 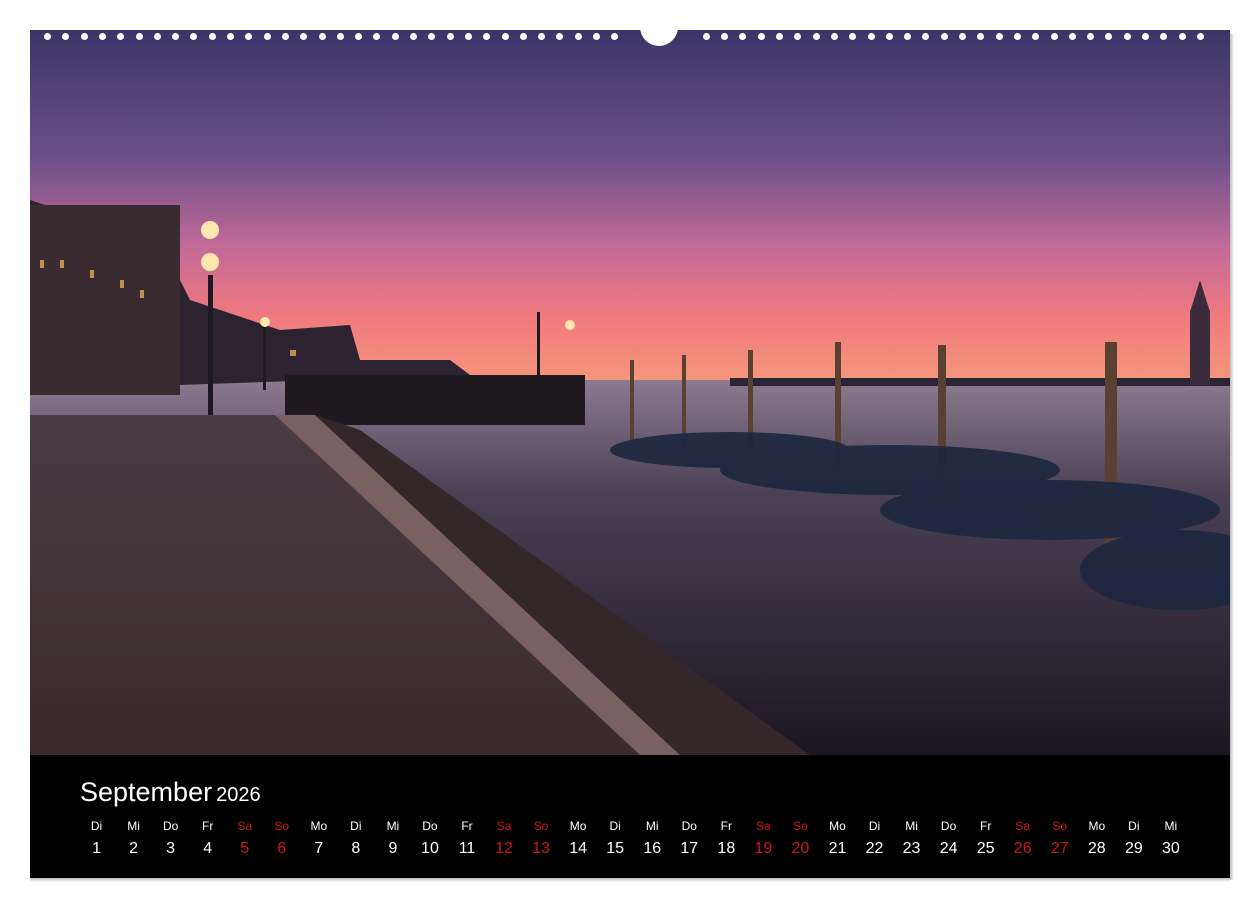 I want to click on day-number: 28, so click(x=1096, y=848).